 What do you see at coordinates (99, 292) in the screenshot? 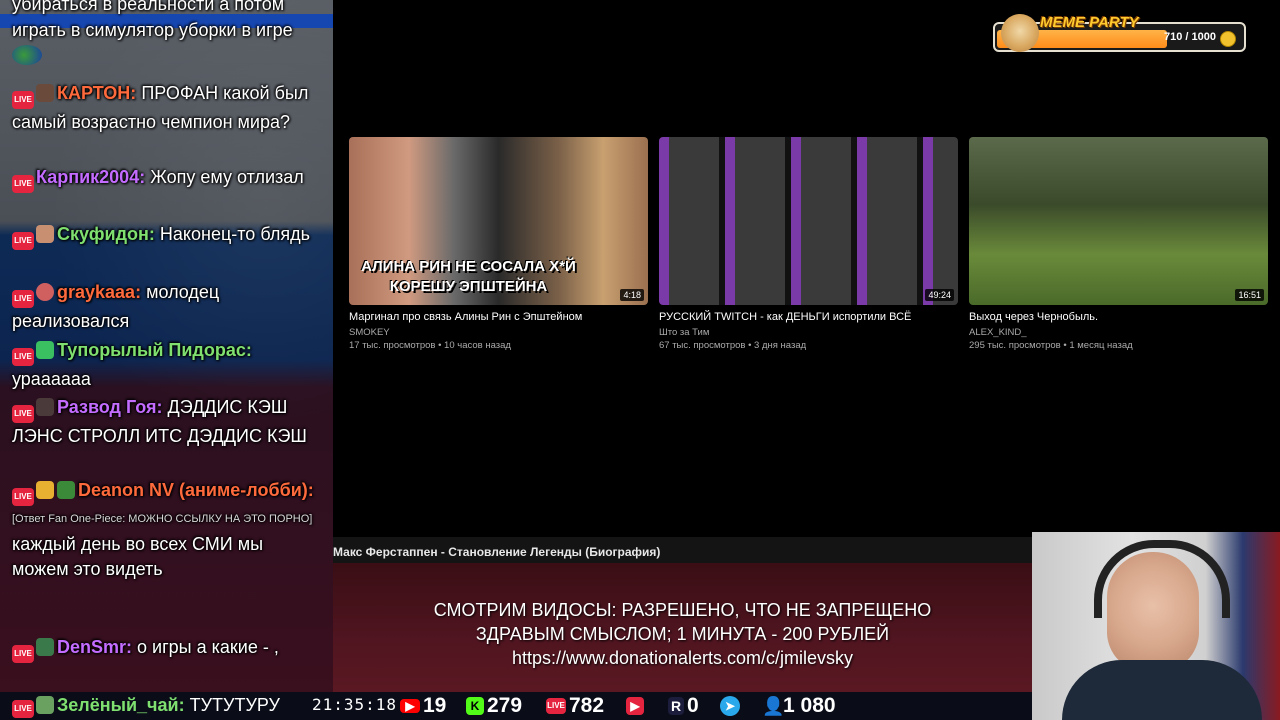
I see `chat-nickname: graykaaa:` at bounding box center [99, 292].